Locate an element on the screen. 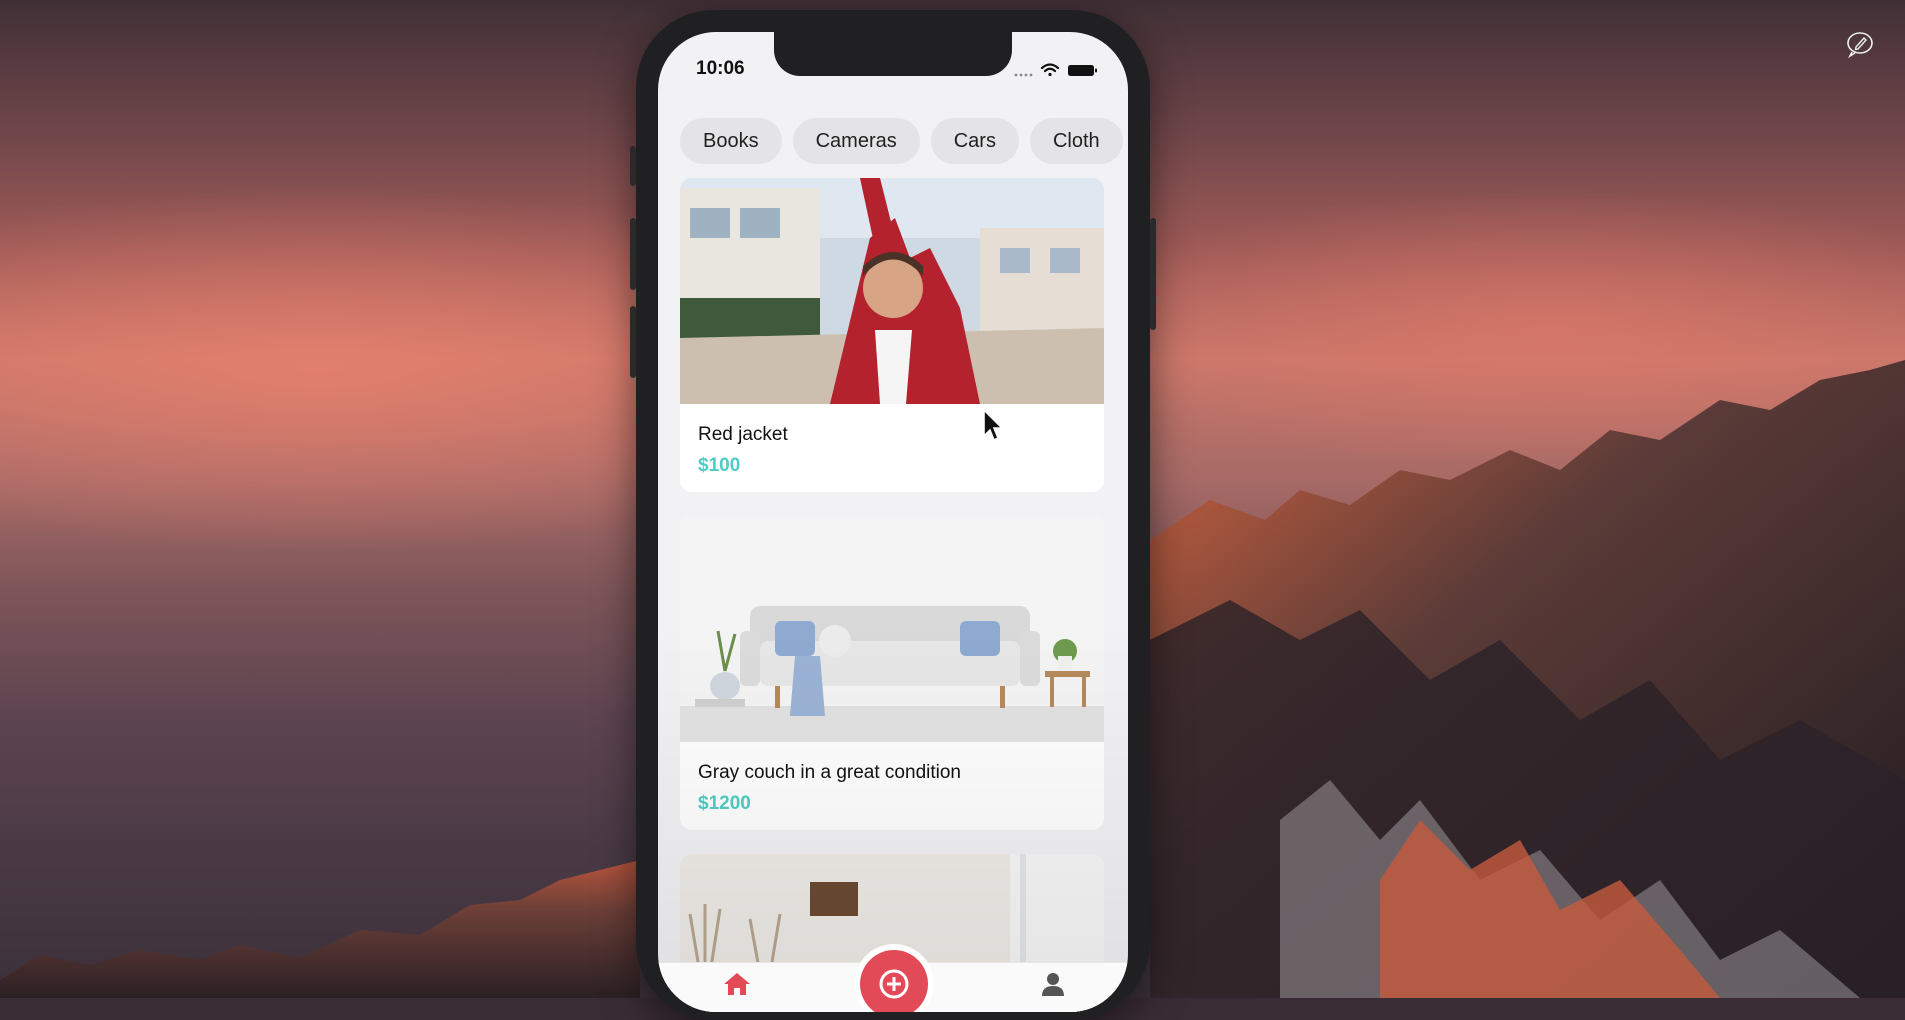 The height and width of the screenshot is (1020, 1905). category-chips: Books Cameras Cars Cloth is located at coordinates (904, 141).